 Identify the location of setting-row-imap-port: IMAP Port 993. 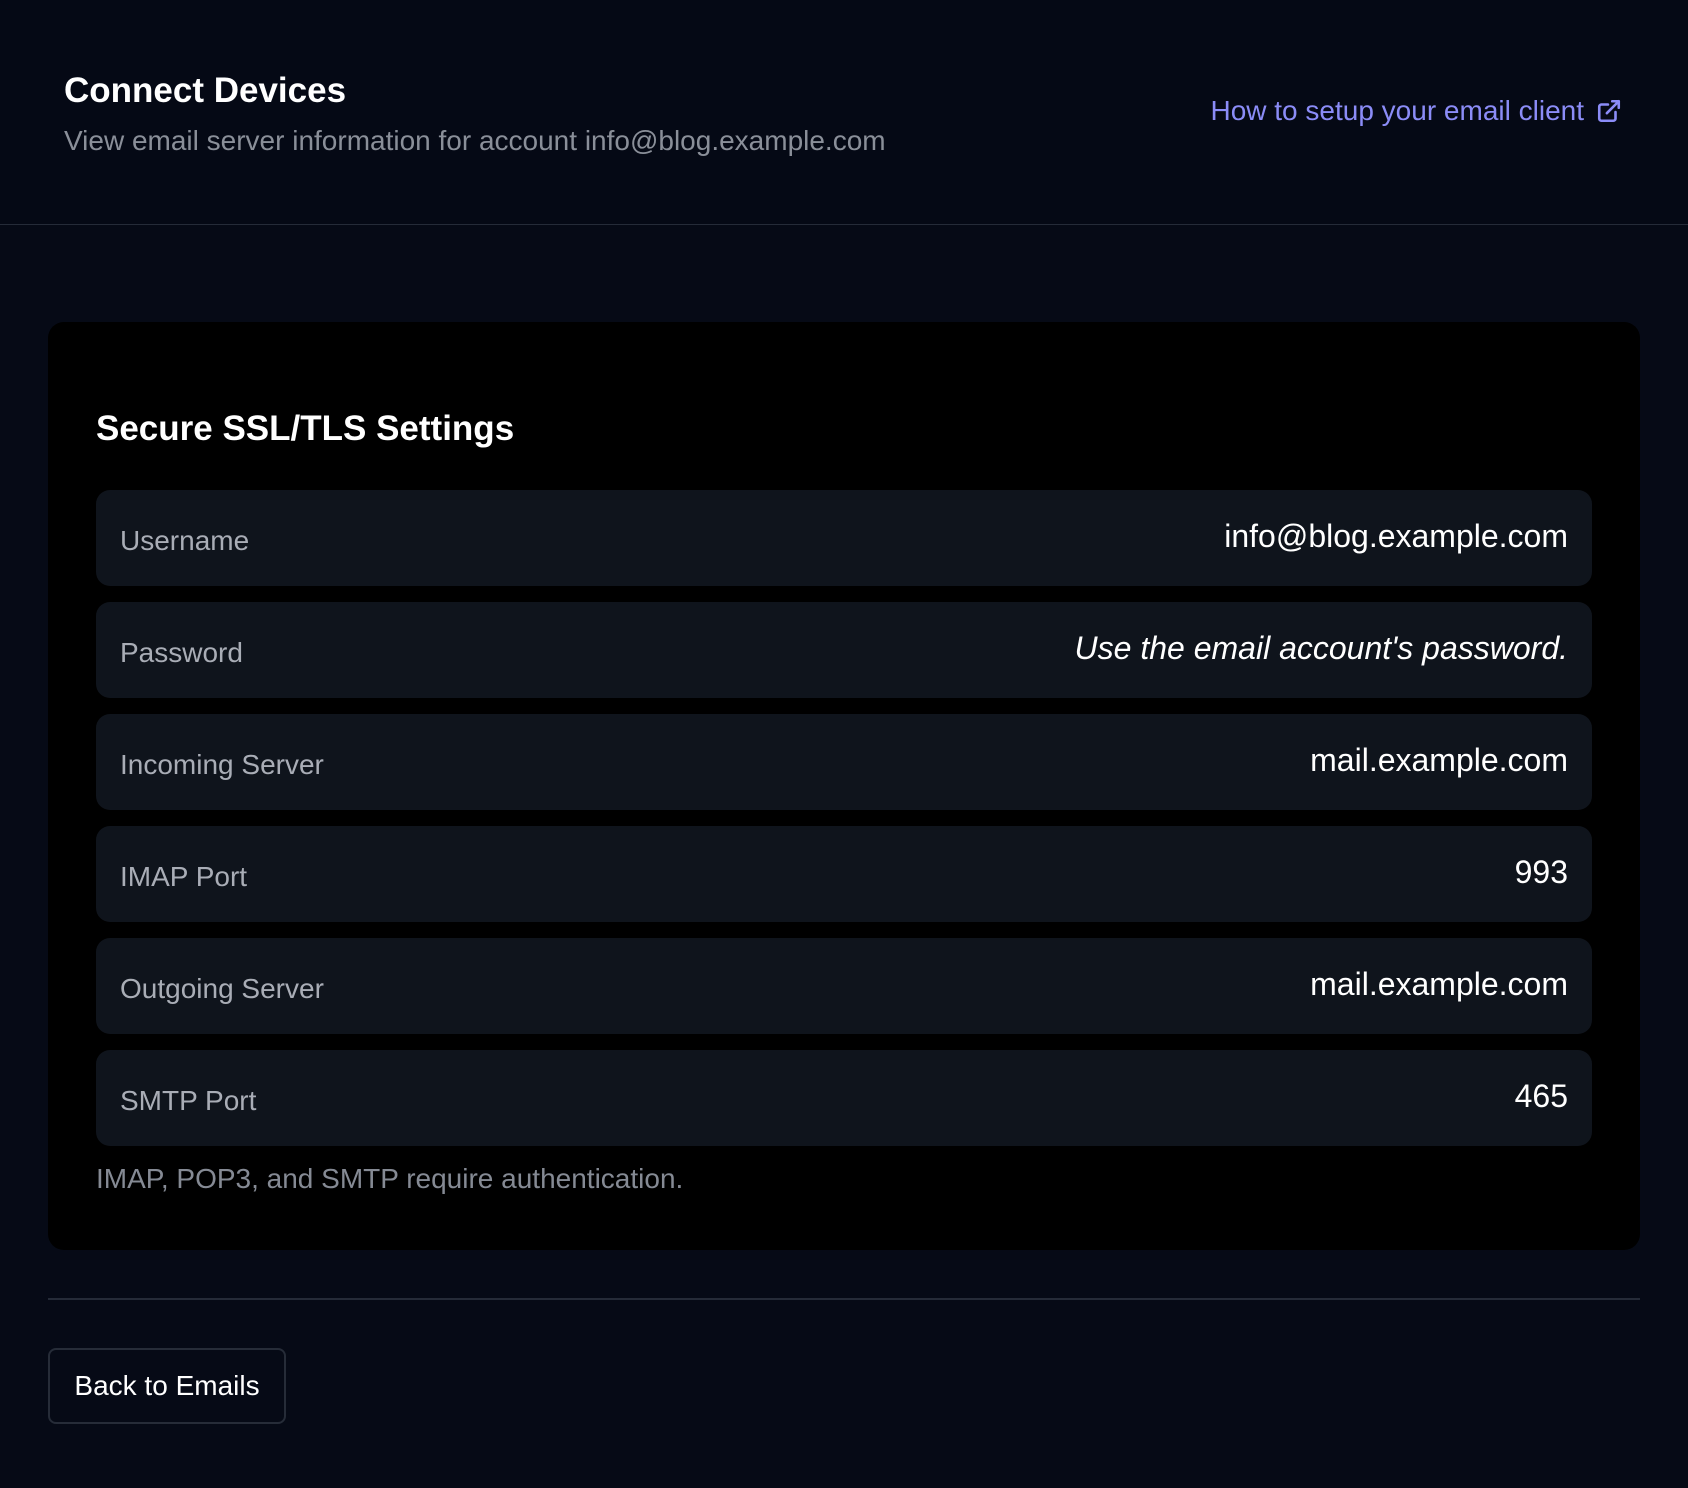
(844, 874).